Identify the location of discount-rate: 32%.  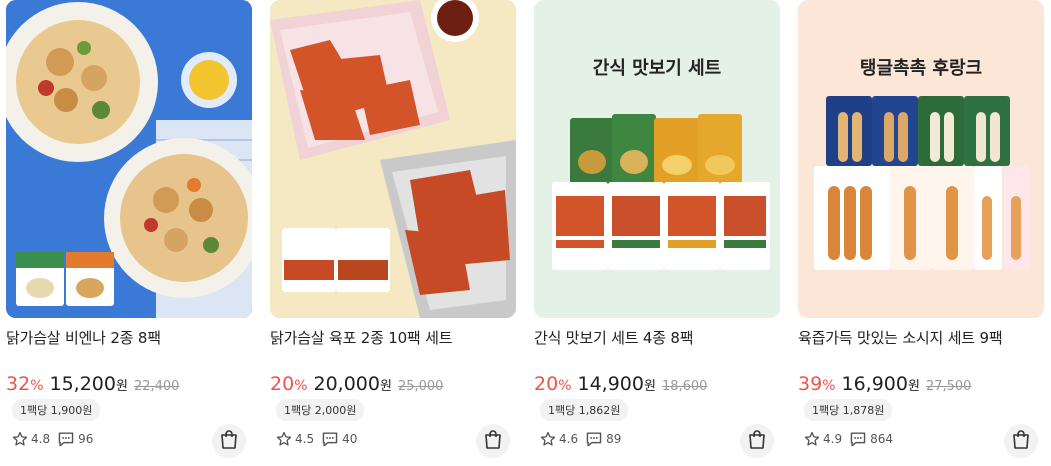
(25, 384).